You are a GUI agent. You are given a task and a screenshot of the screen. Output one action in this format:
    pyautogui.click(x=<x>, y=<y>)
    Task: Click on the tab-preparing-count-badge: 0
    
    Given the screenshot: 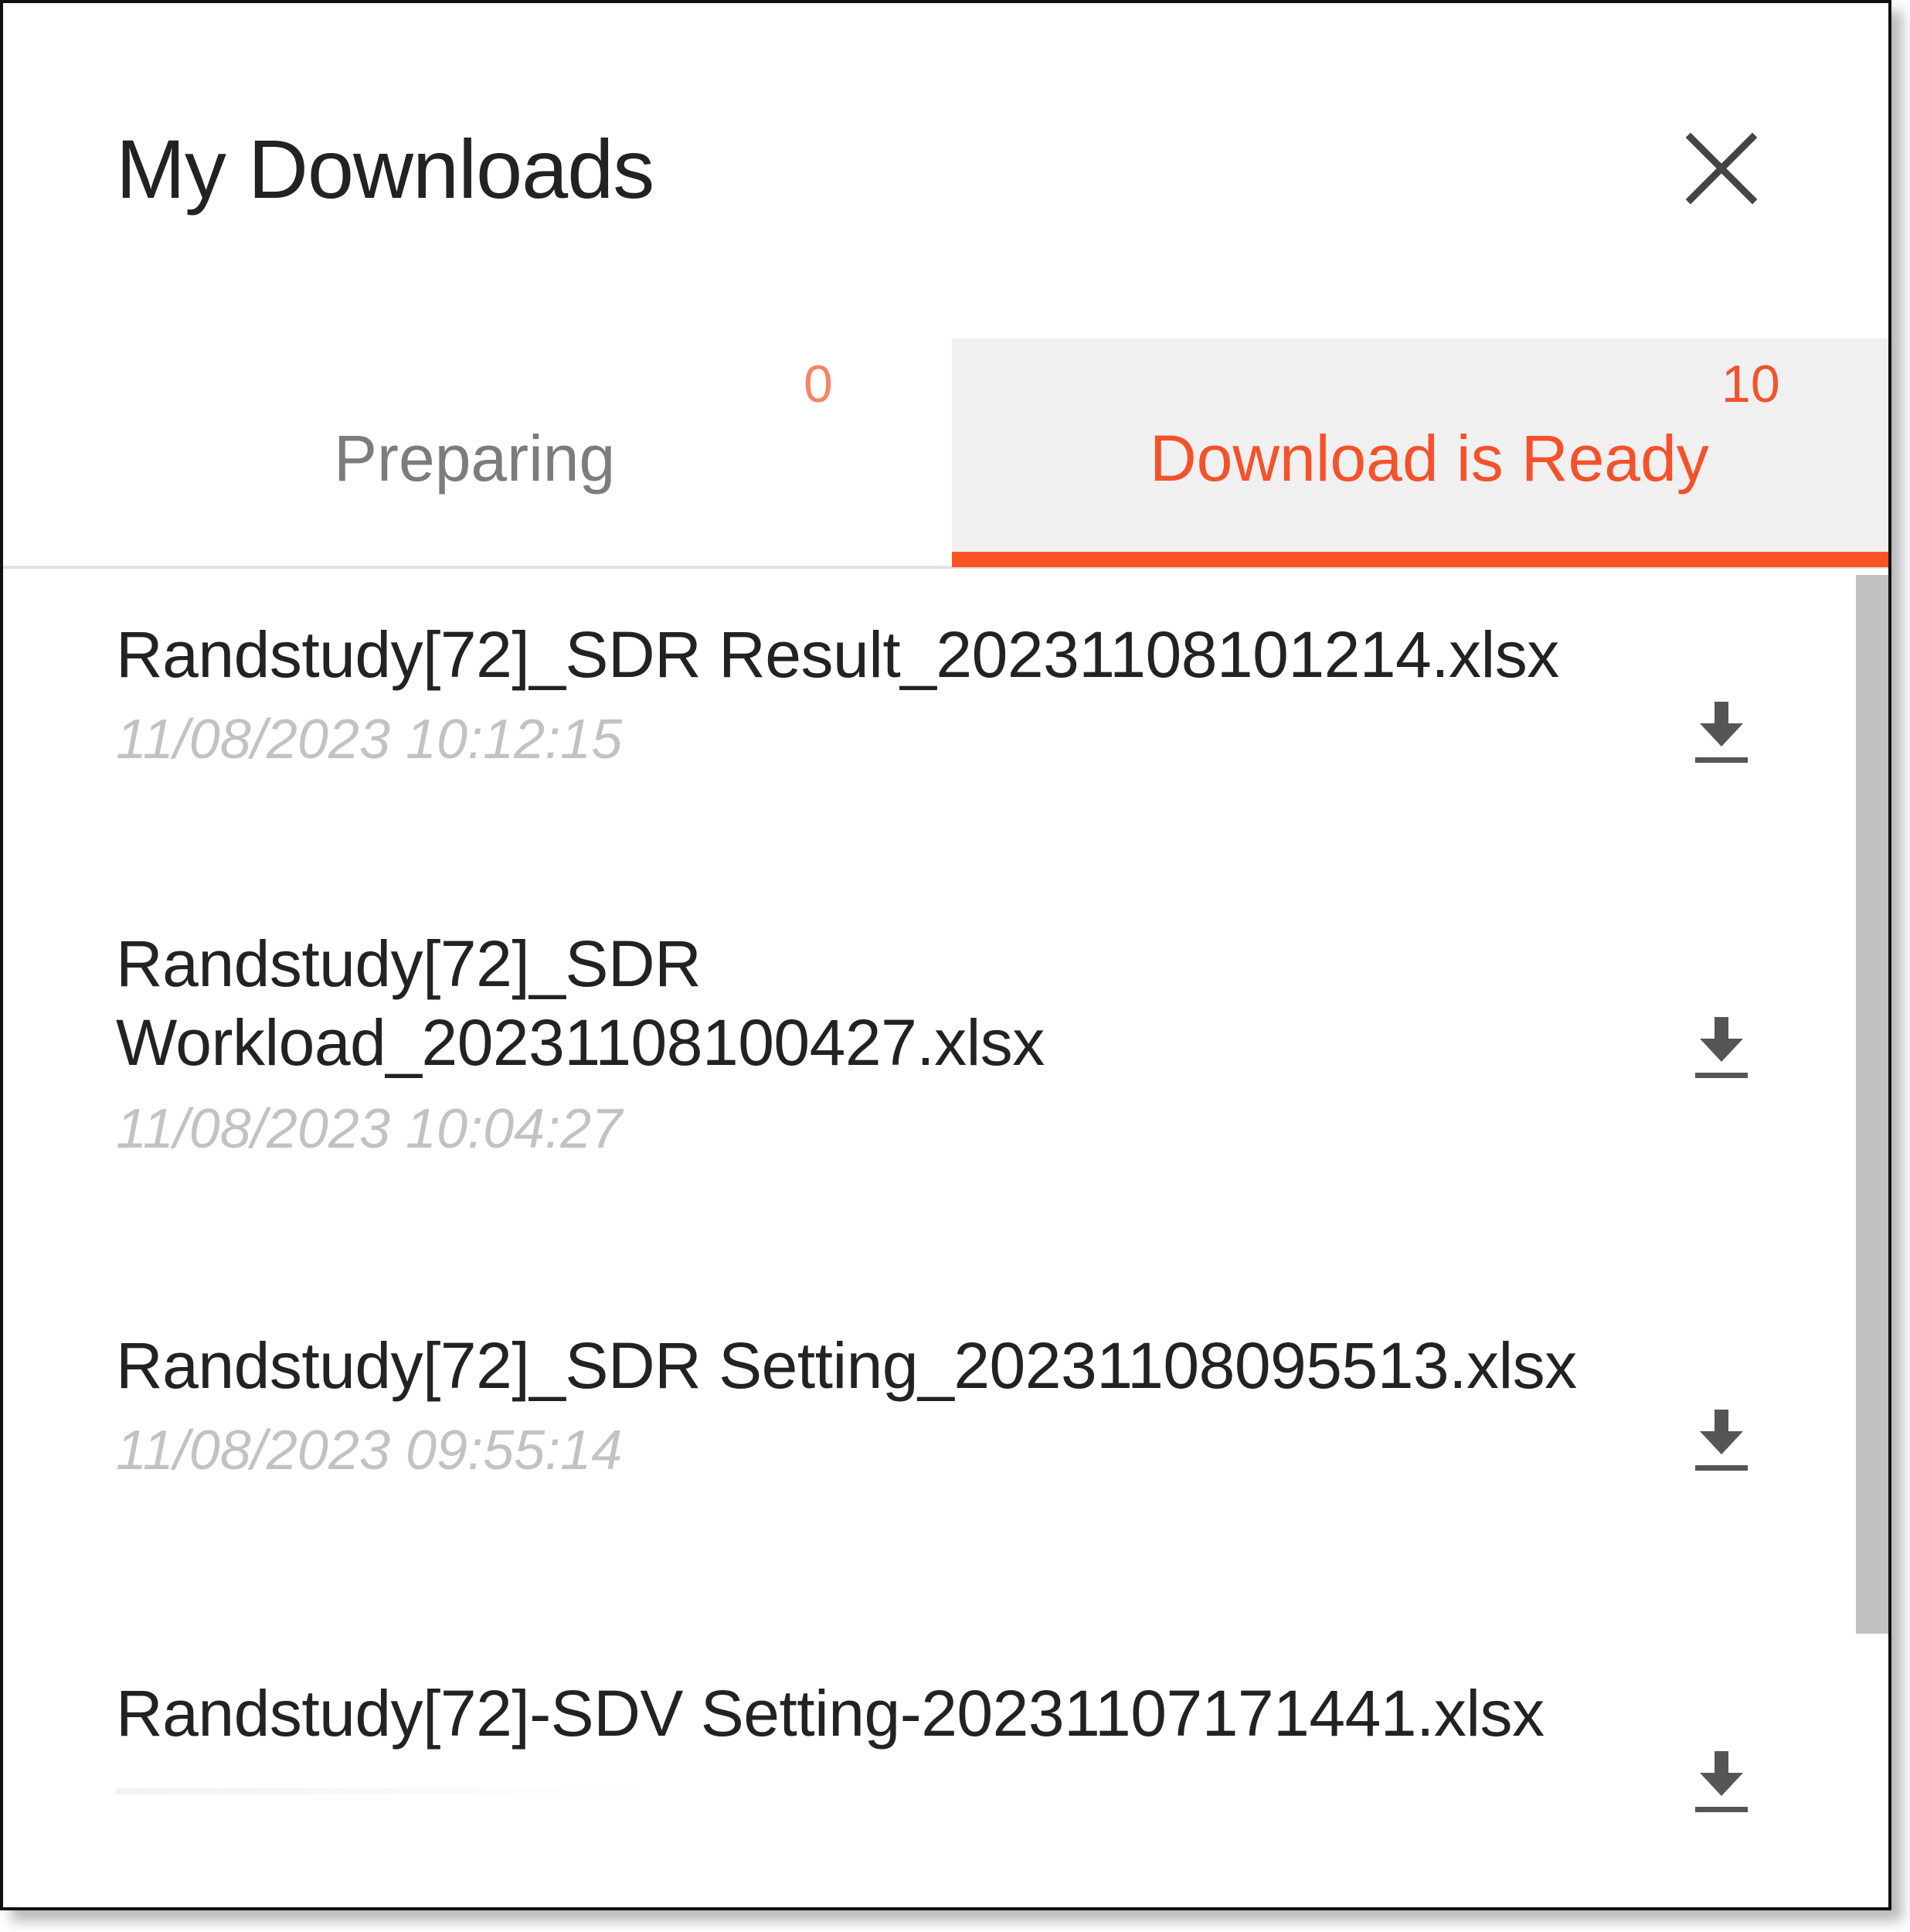 What is the action you would take?
    pyautogui.click(x=818, y=384)
    